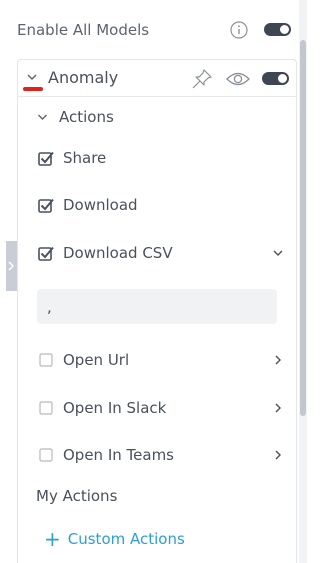 The image size is (320, 563). What do you see at coordinates (161, 360) in the screenshot?
I see `action-row-open-url: Open Url` at bounding box center [161, 360].